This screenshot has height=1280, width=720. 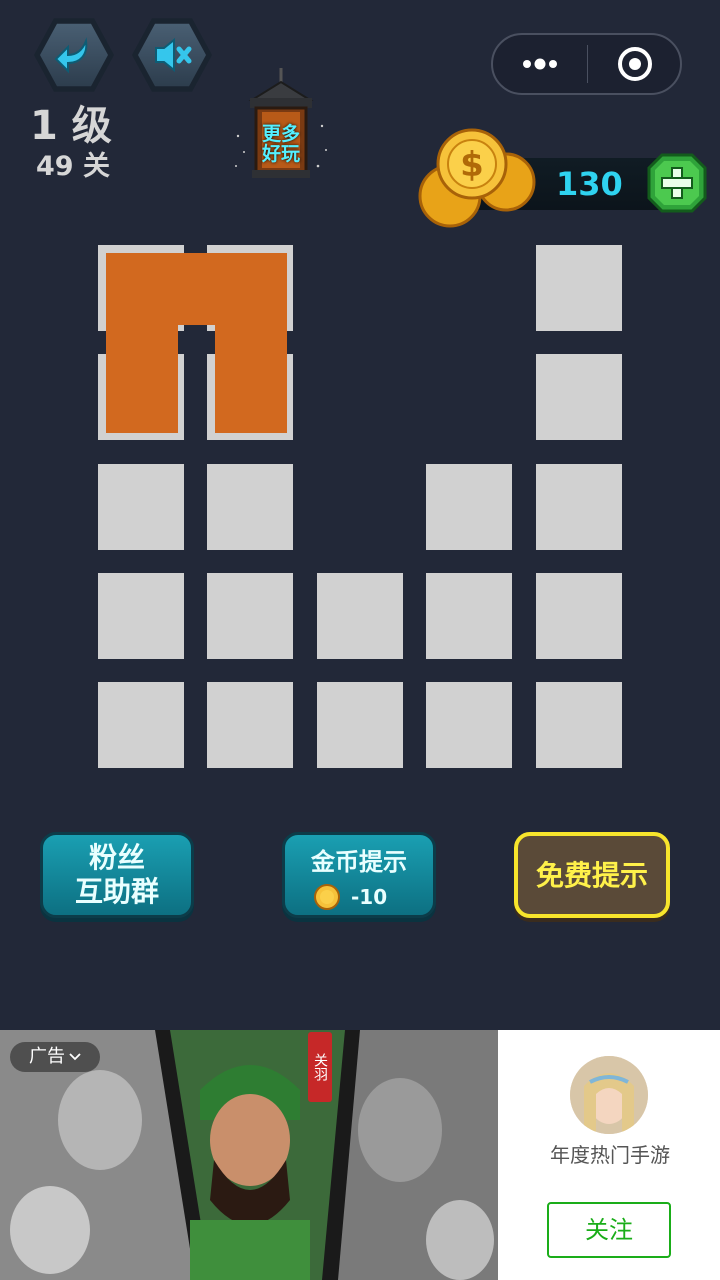 I want to click on speaker-muted-icon, so click(x=173, y=55).